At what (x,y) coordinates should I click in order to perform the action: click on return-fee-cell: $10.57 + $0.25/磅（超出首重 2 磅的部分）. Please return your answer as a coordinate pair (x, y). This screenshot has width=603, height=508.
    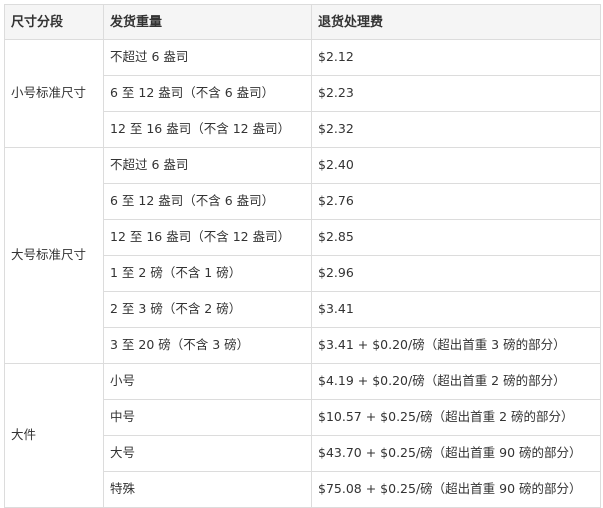
    Looking at the image, I should click on (456, 417).